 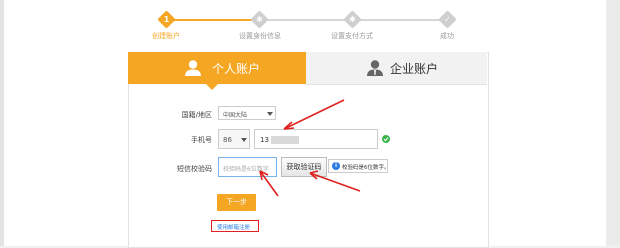 What do you see at coordinates (269, 183) in the screenshot?
I see `arrow-to-sms-input` at bounding box center [269, 183].